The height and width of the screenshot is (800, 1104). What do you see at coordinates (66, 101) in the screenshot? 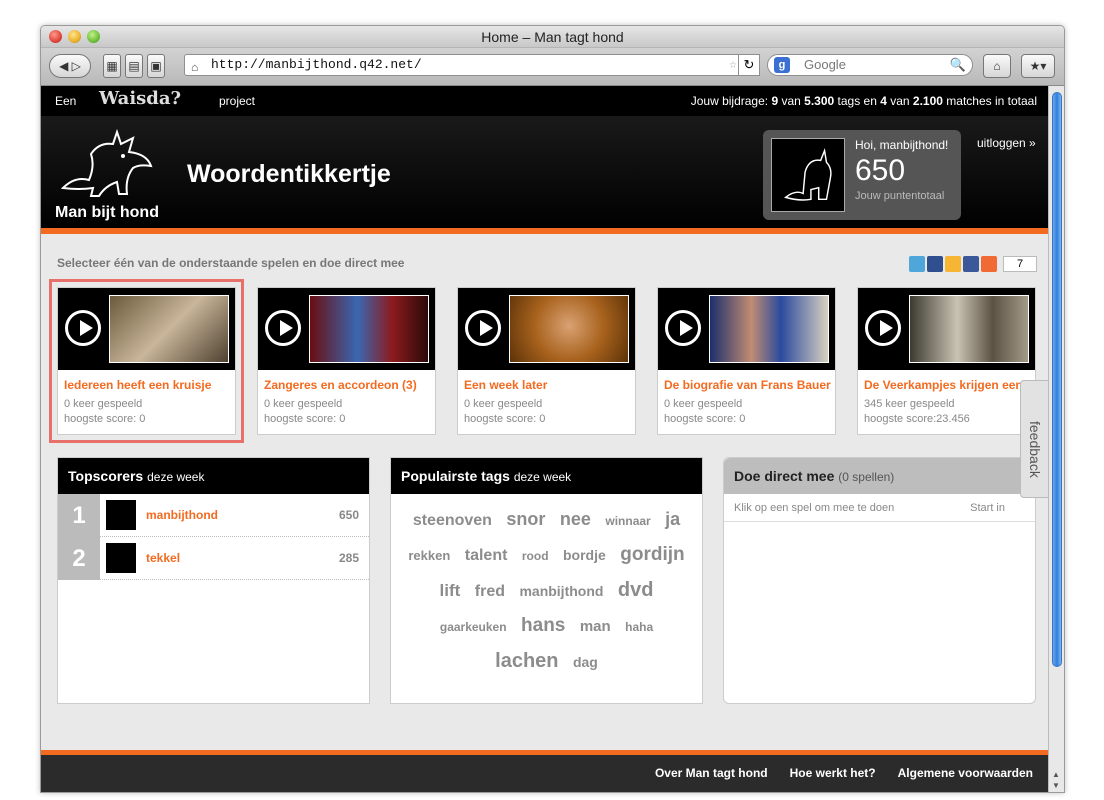
I see `een-label: Een` at bounding box center [66, 101].